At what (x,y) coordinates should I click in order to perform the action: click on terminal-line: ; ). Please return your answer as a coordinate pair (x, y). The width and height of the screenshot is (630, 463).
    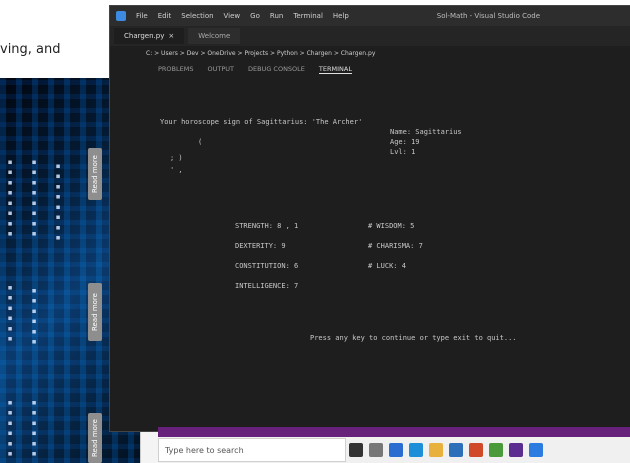
    Looking at the image, I should click on (176, 158).